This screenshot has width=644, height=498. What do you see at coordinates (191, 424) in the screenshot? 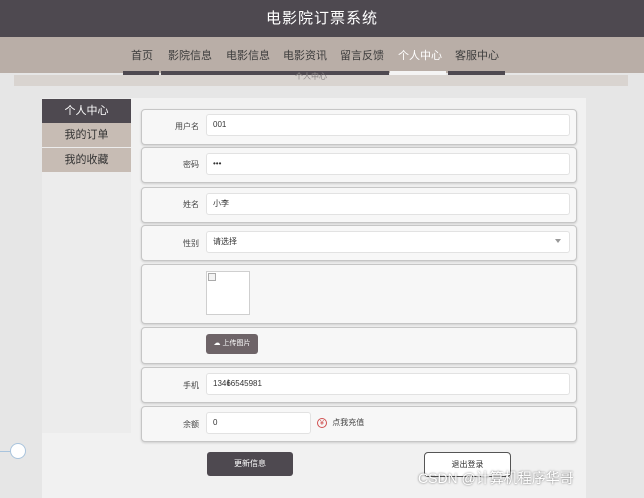
I see `balance-label: 余额` at bounding box center [191, 424].